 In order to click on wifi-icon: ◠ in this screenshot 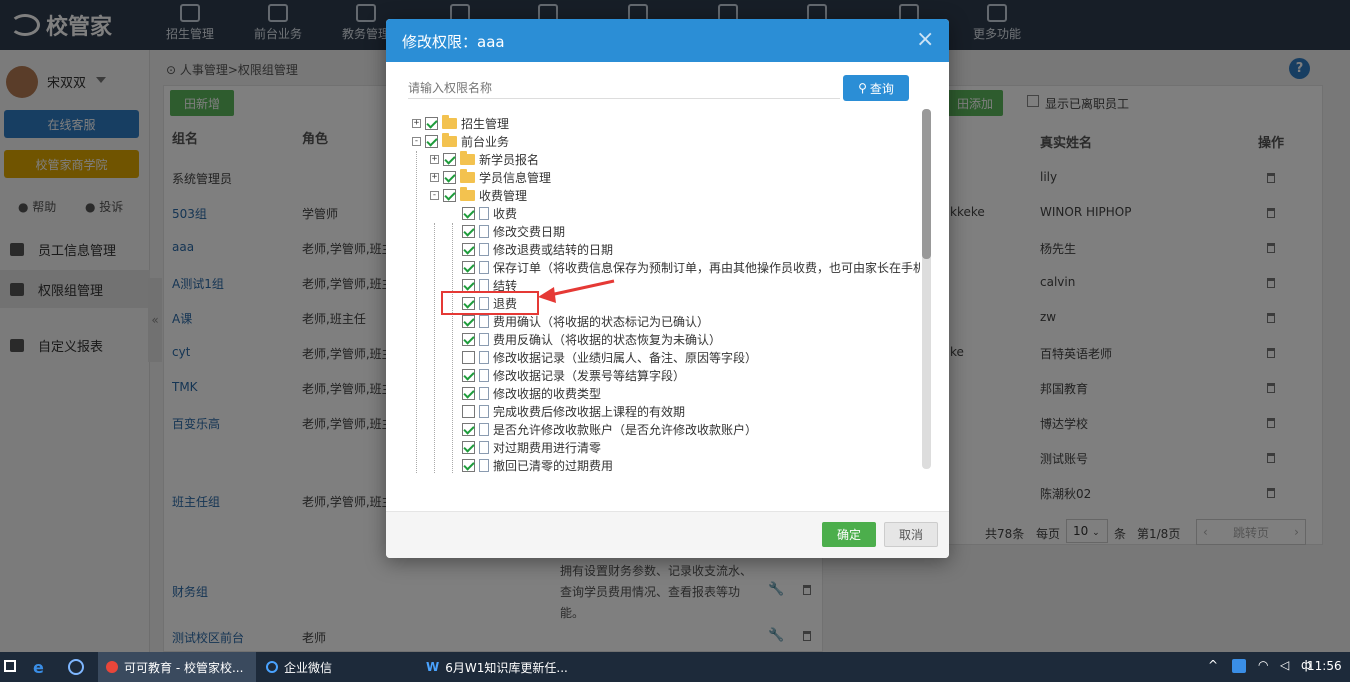, I will do `click(1263, 665)`.